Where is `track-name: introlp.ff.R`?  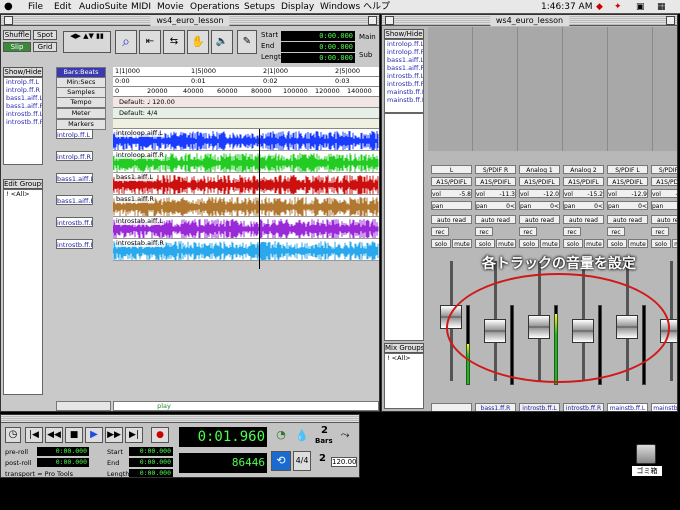 track-name: introlp.ff.R is located at coordinates (74, 156).